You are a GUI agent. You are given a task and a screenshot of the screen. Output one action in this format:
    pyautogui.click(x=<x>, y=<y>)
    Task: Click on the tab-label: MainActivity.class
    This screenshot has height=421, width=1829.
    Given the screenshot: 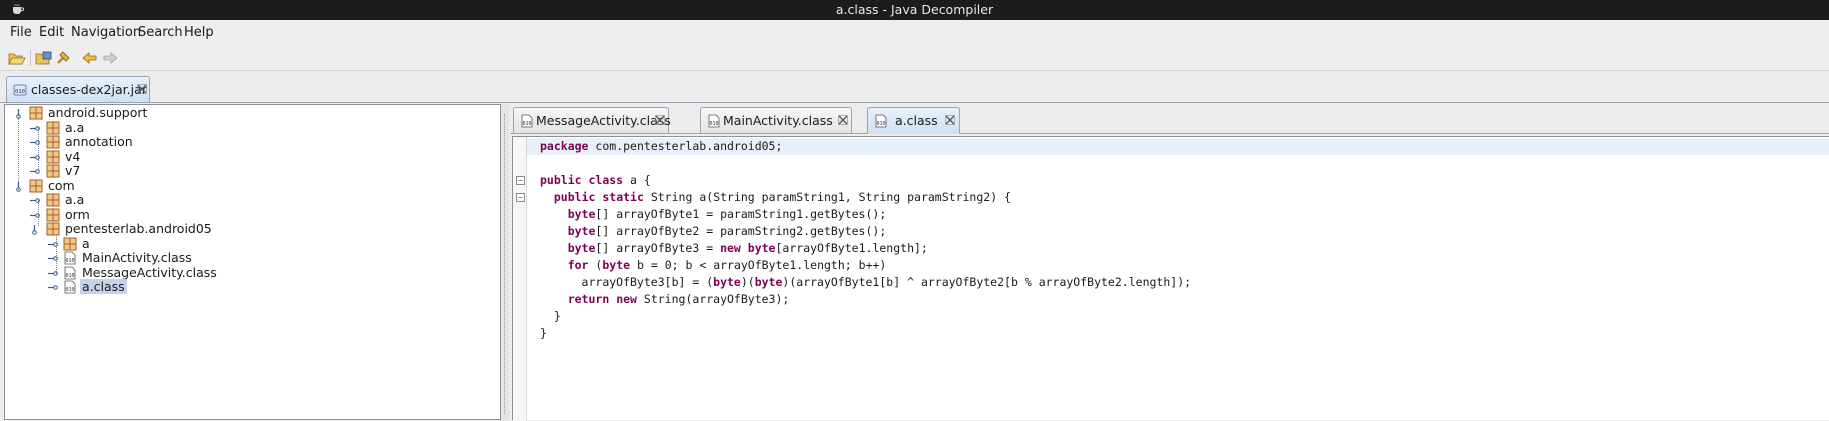 What is the action you would take?
    pyautogui.click(x=778, y=120)
    